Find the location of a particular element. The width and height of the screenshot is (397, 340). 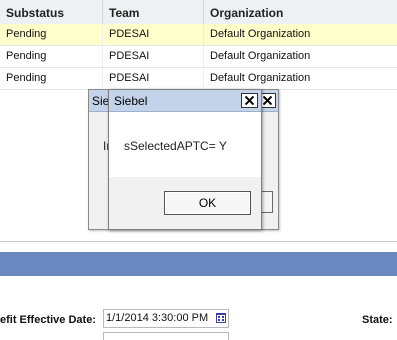

secondary-field is located at coordinates (166, 336).